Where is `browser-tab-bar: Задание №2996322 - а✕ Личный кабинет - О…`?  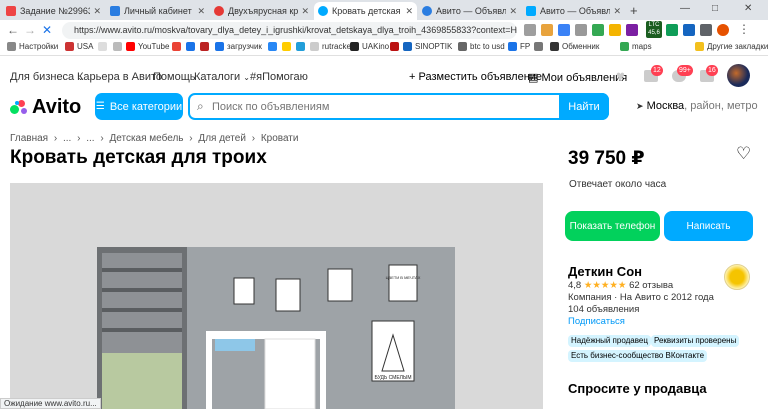 browser-tab-bar: Задание №2996322 - а✕ Личный кабинет - О… is located at coordinates (384, 10).